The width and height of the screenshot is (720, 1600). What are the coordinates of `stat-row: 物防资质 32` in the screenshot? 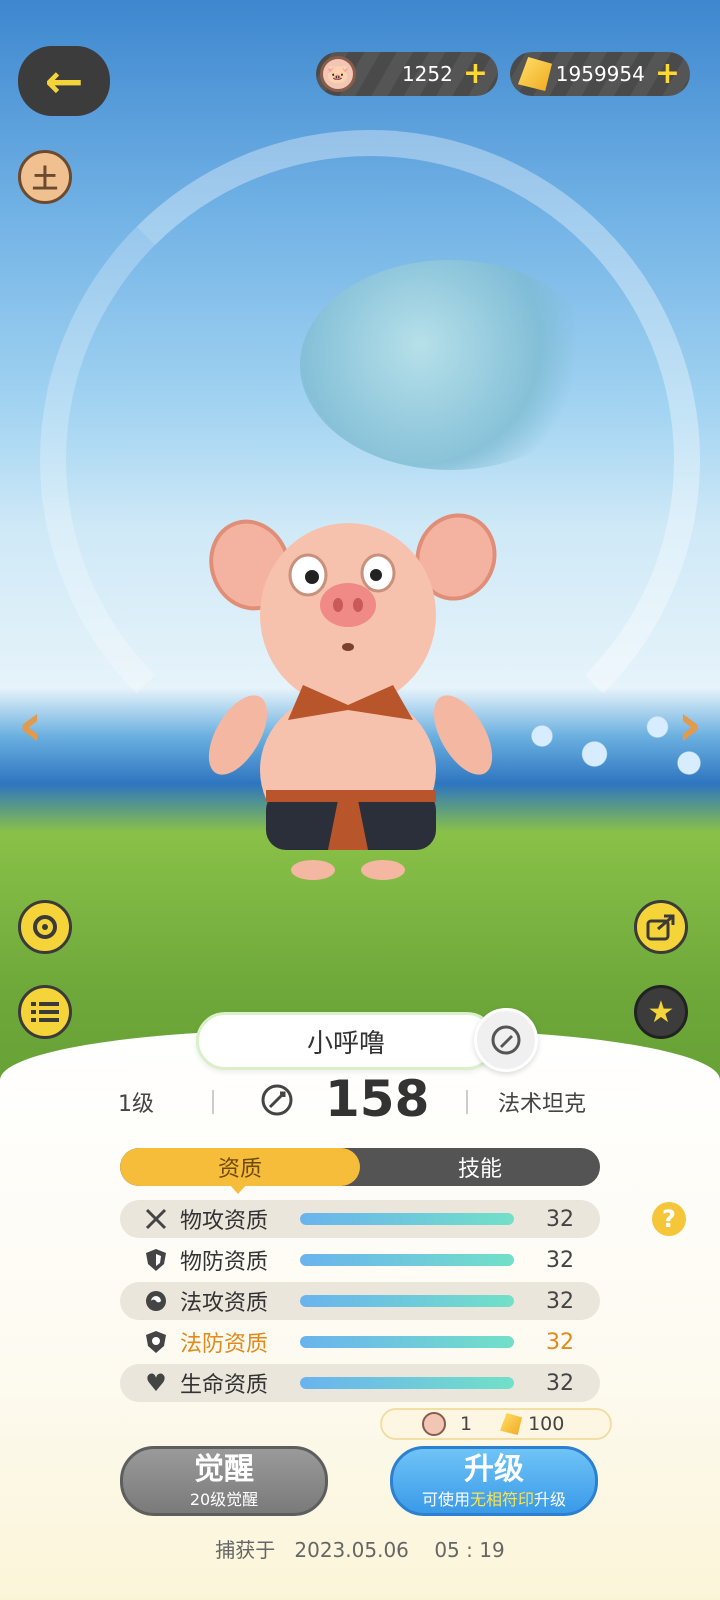 It's located at (360, 1260).